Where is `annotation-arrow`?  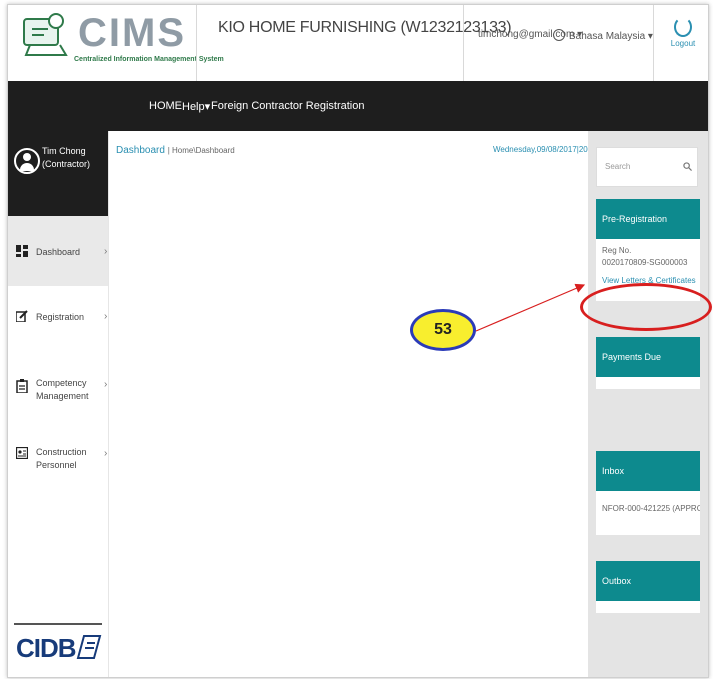 annotation-arrow is located at coordinates (530, 307).